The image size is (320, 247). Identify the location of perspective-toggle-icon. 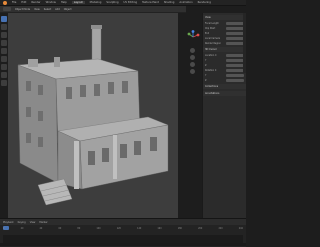
(192, 71).